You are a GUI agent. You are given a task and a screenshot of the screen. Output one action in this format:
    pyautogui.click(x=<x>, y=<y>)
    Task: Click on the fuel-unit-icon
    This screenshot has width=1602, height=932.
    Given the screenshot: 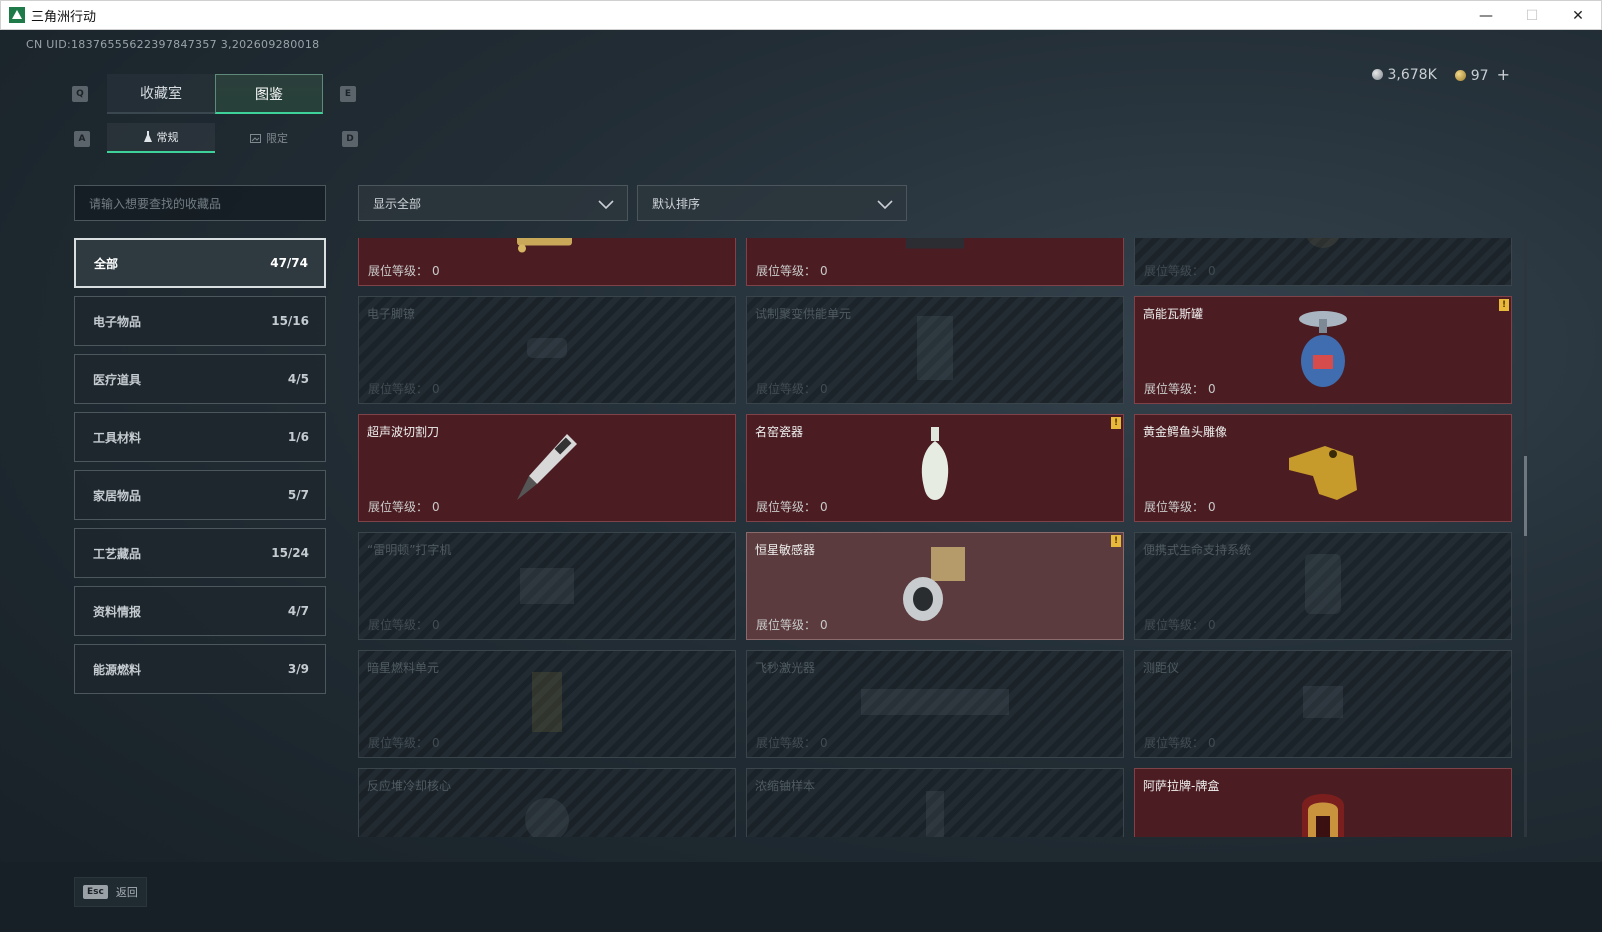 What is the action you would take?
    pyautogui.click(x=547, y=704)
    